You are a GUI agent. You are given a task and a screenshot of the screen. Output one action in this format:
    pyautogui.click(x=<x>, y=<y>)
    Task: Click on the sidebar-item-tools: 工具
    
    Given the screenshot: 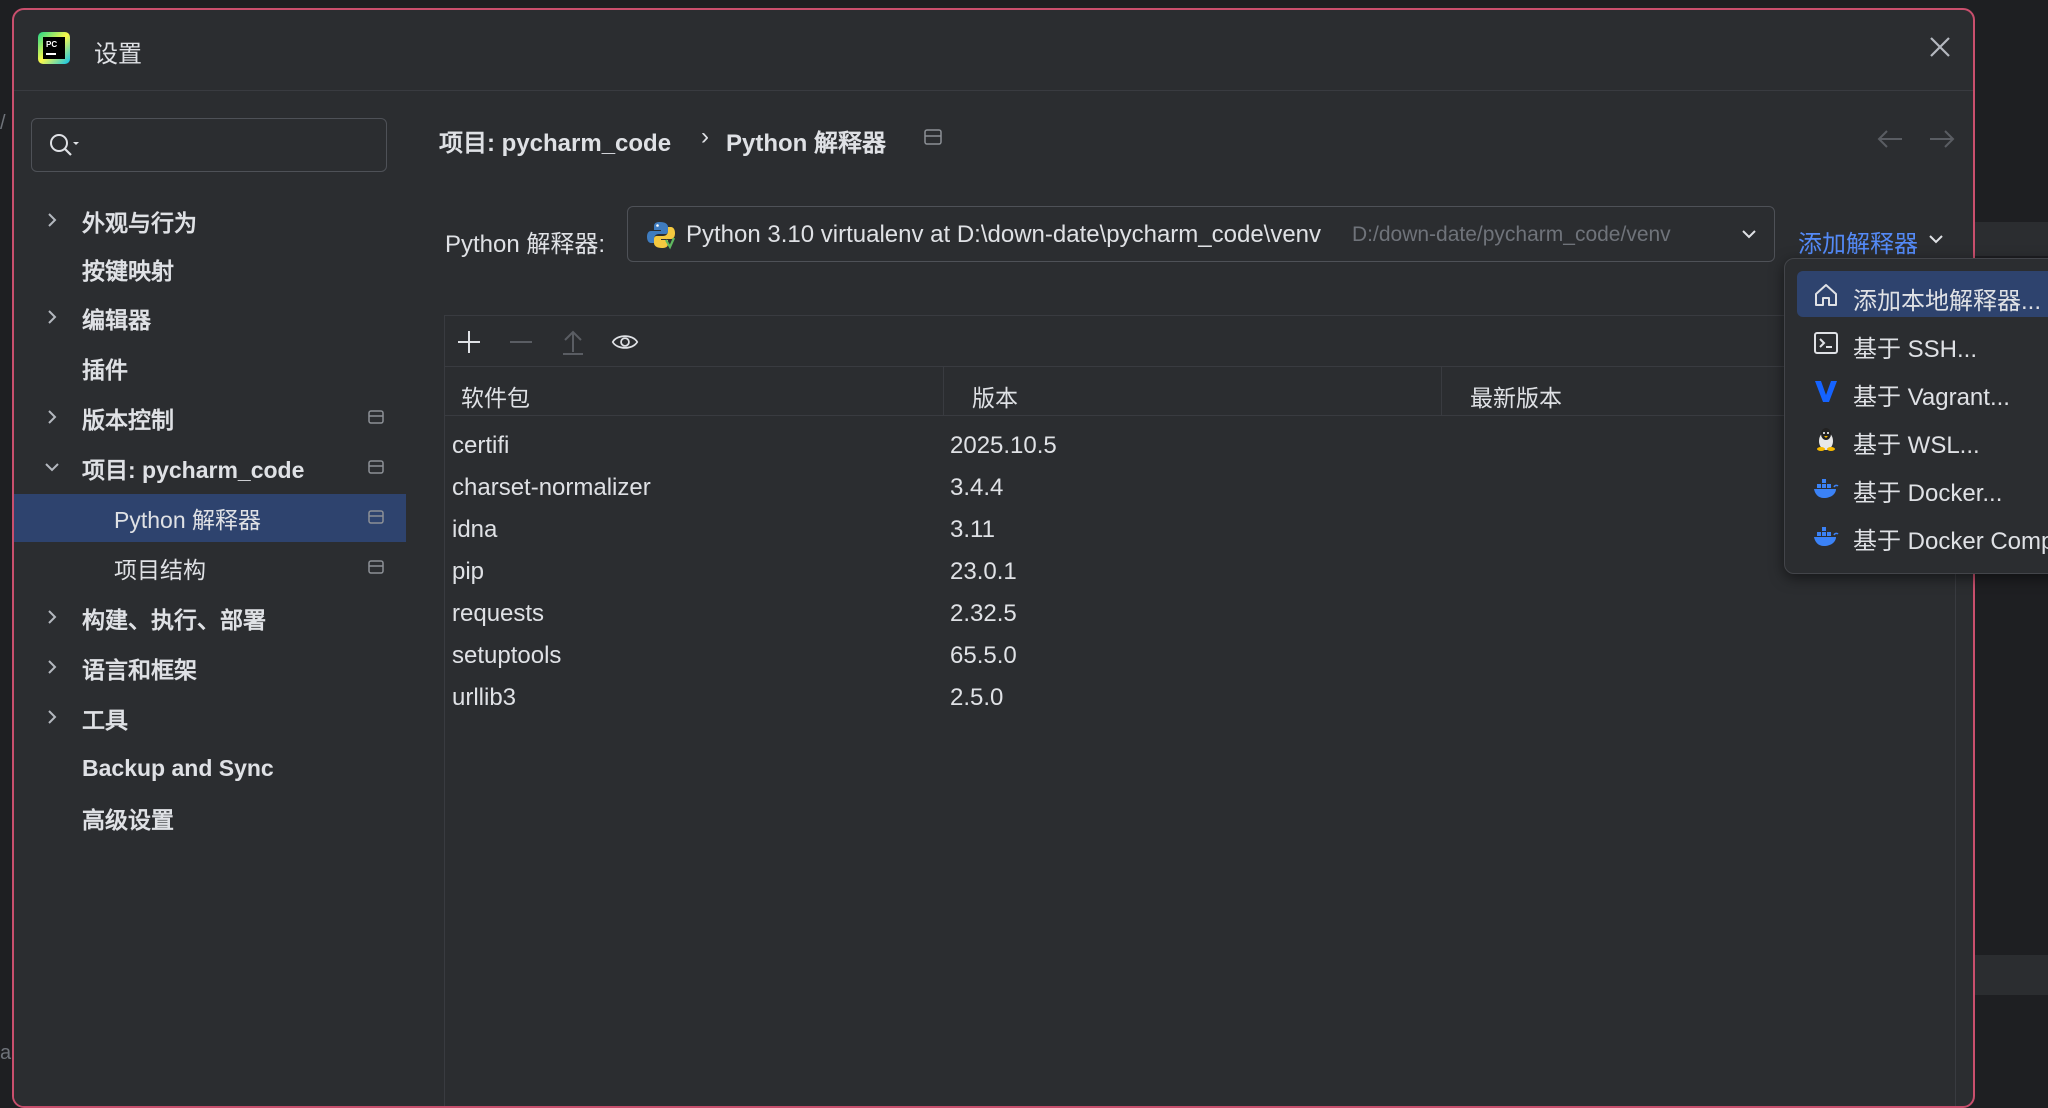 What is the action you would take?
    pyautogui.click(x=210, y=718)
    